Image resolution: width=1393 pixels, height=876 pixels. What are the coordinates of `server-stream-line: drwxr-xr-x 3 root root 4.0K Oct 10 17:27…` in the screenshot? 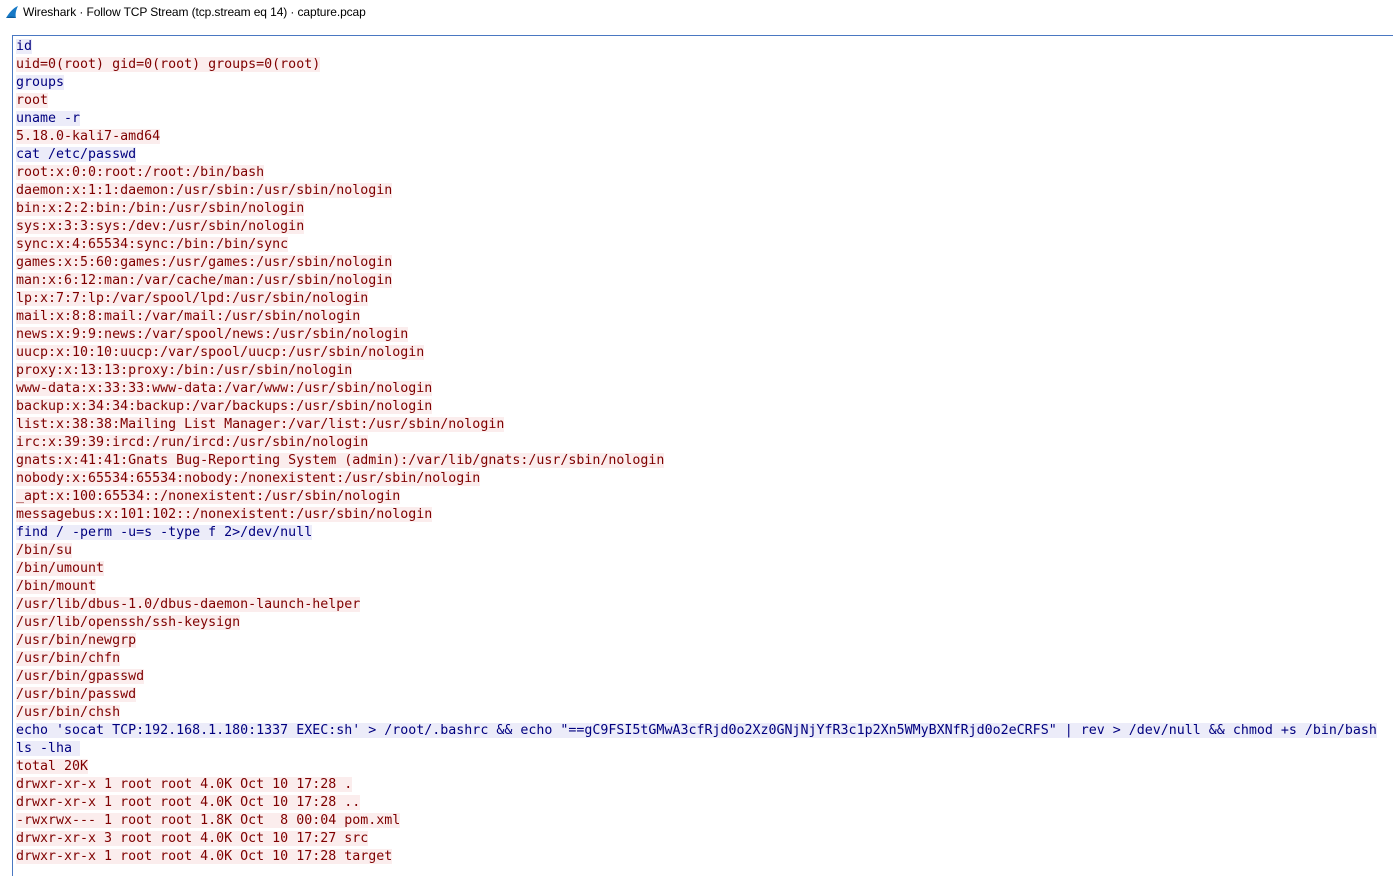 It's located at (696, 839).